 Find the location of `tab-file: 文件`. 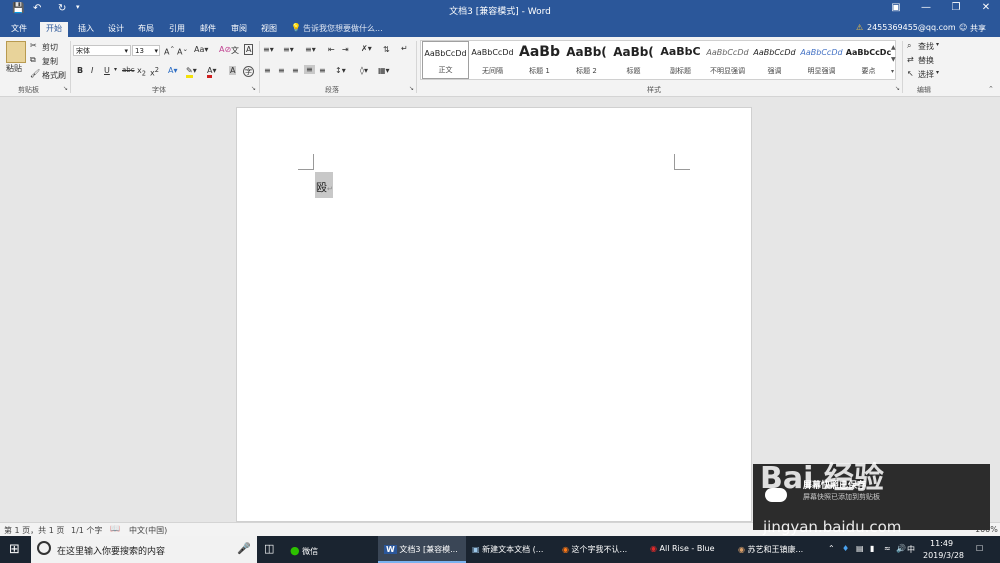

tab-file: 文件 is located at coordinates (19, 28).